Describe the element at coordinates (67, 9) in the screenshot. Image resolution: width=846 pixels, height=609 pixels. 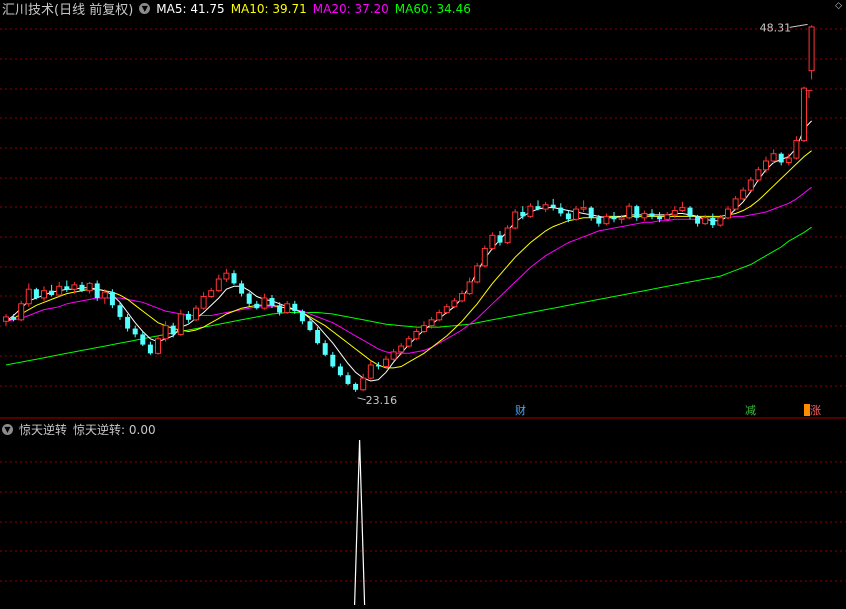
I see `stock-title: 汇川技术(日线 前复权)` at that location.